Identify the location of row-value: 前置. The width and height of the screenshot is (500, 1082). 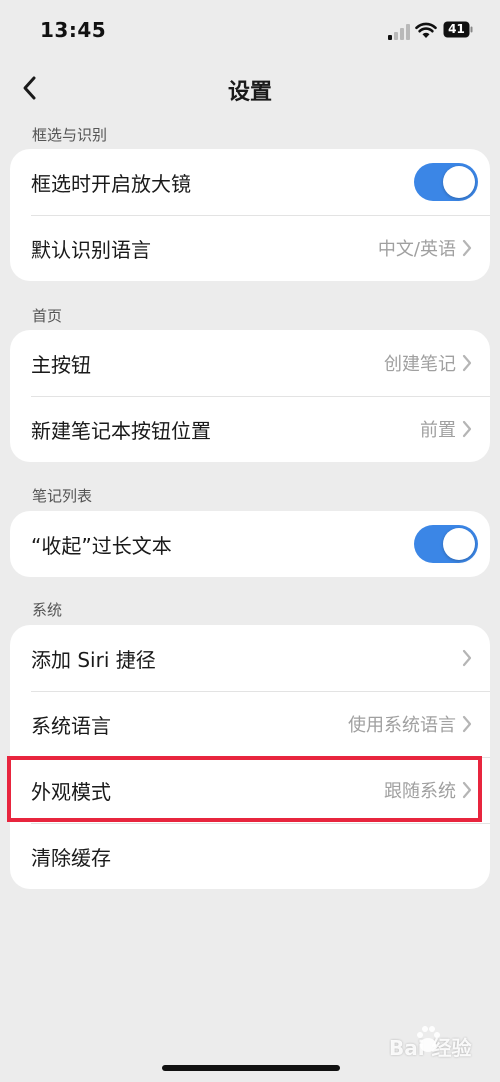
(438, 430).